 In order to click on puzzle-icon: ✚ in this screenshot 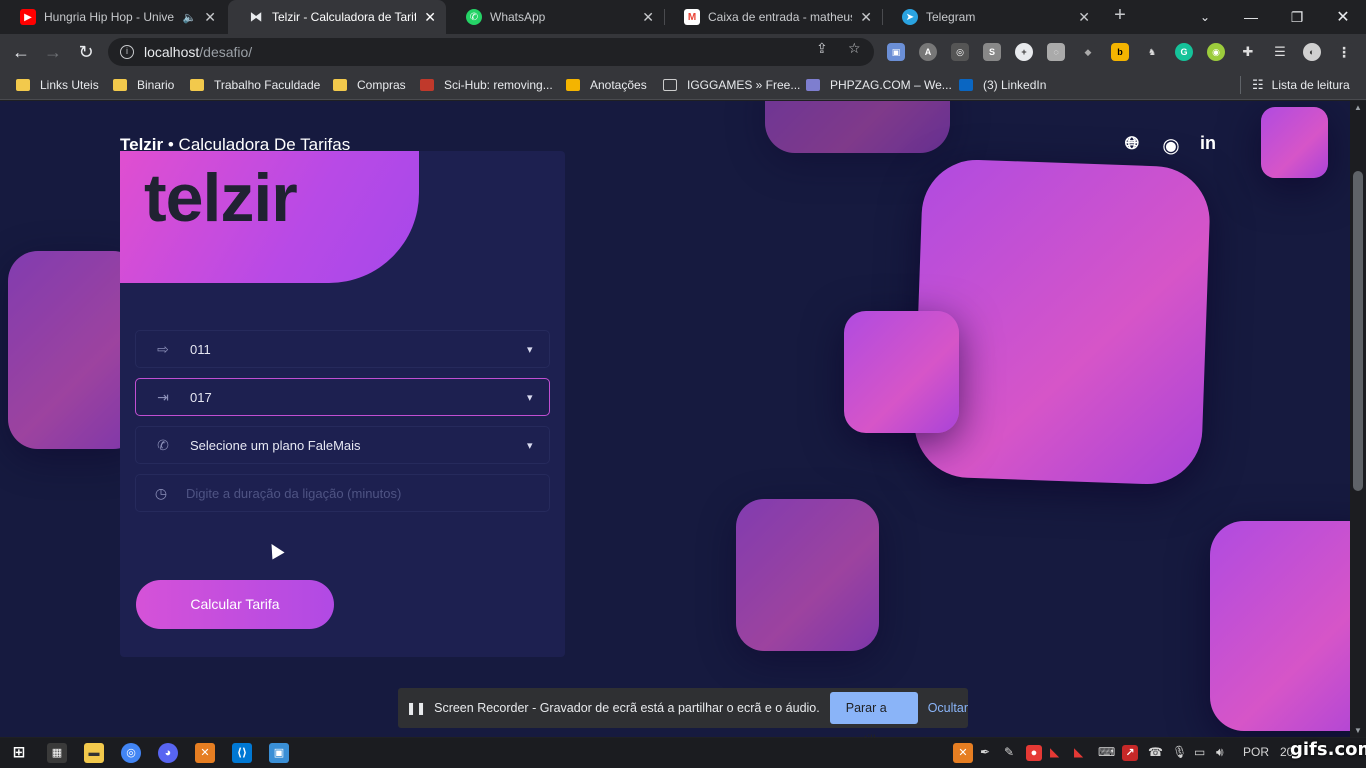, I will do `click(1248, 52)`.